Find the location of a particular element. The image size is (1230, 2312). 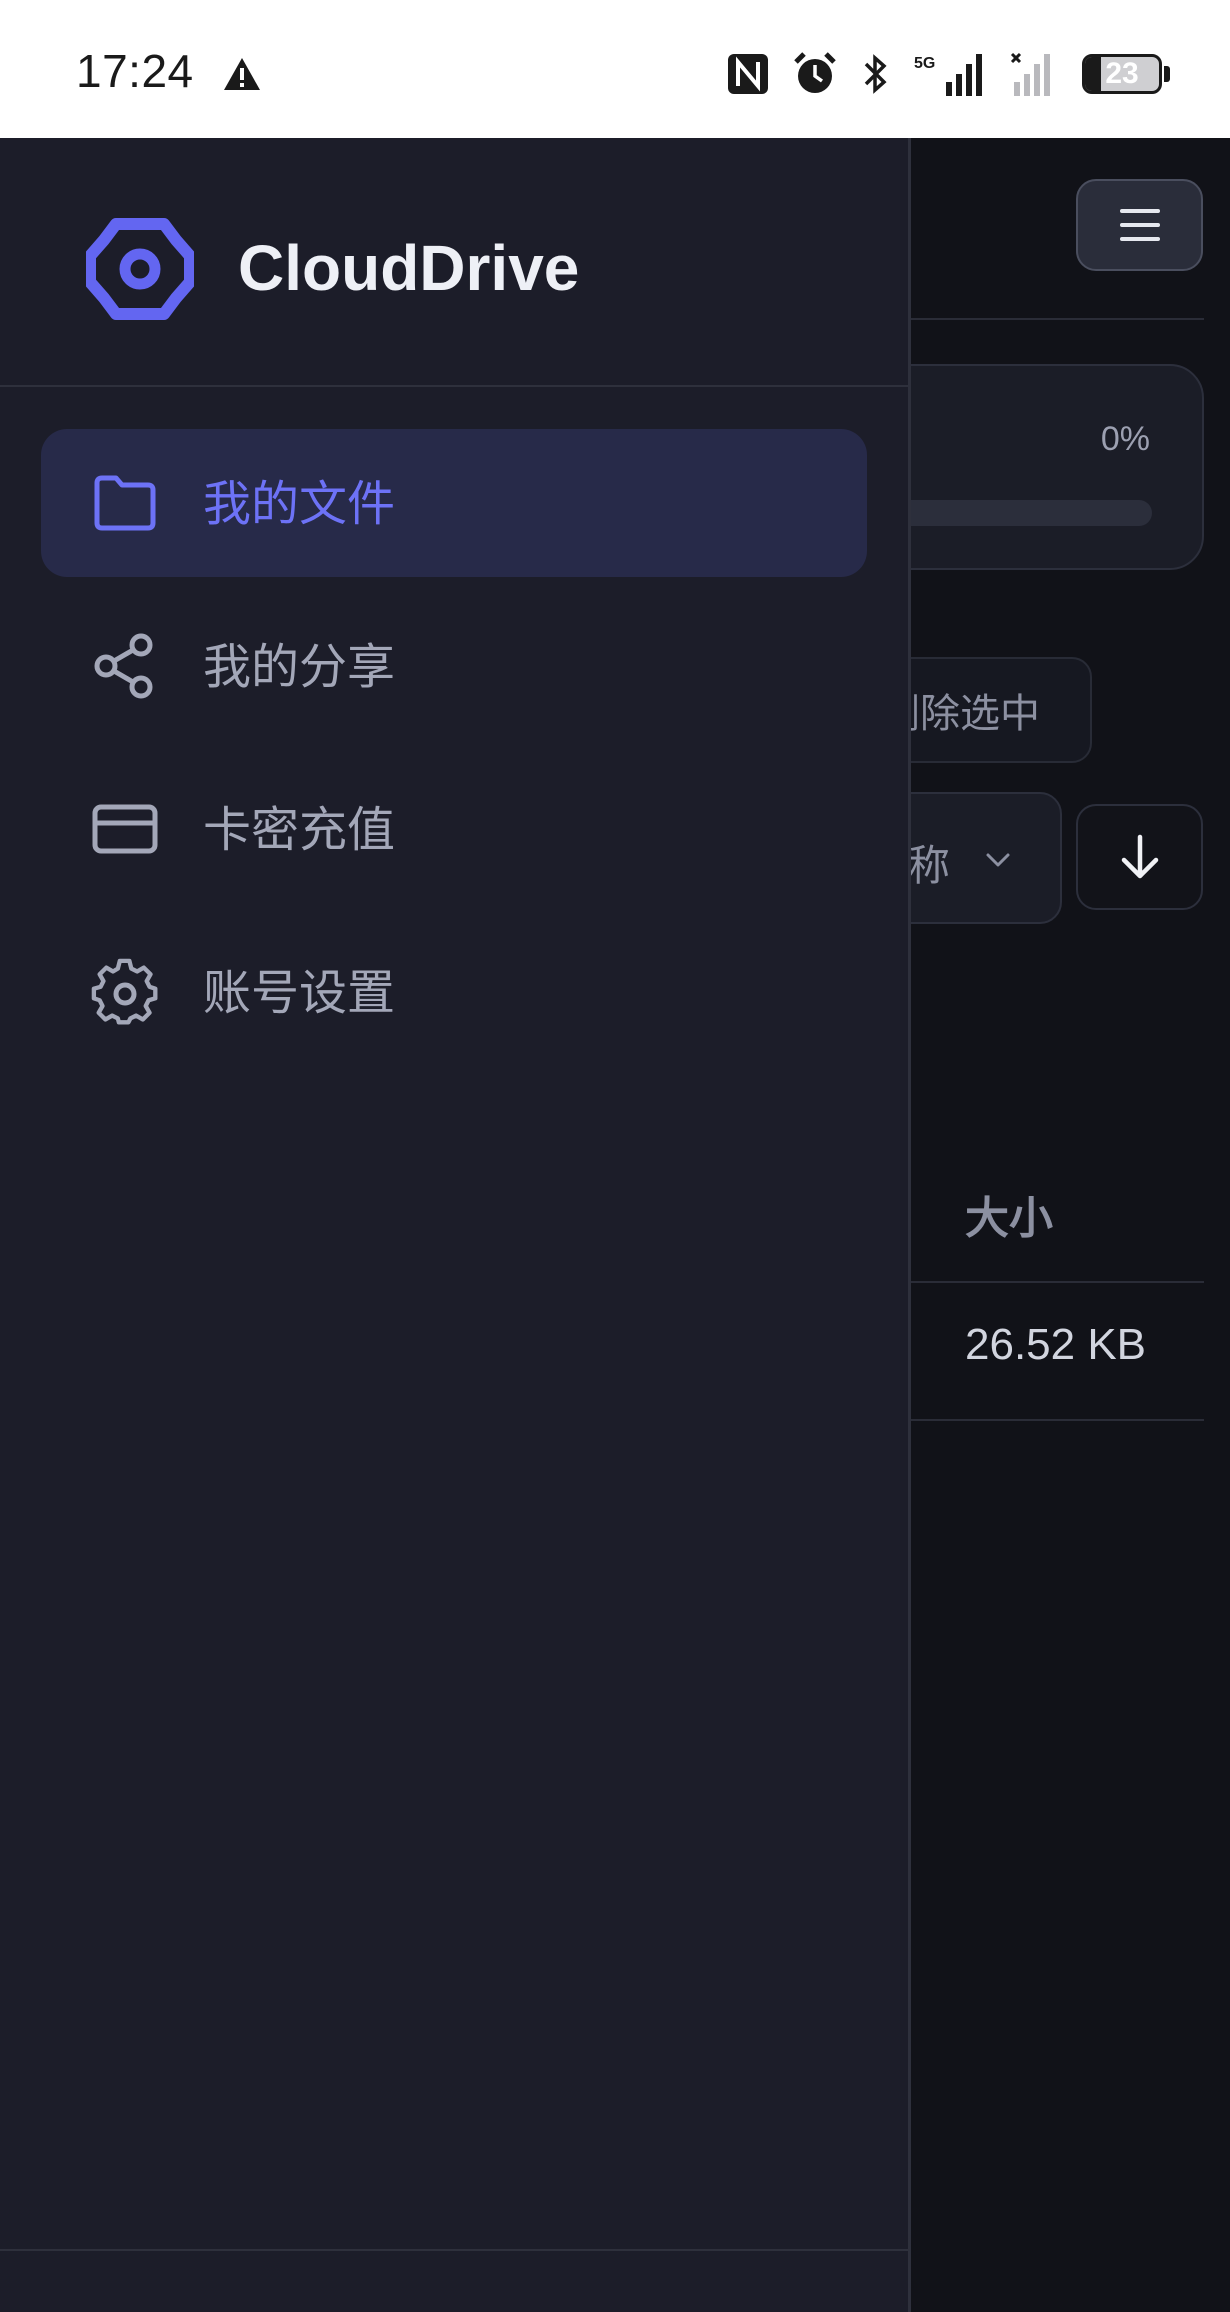

nav-item-my-files: 我的文件 is located at coordinates (454, 503).